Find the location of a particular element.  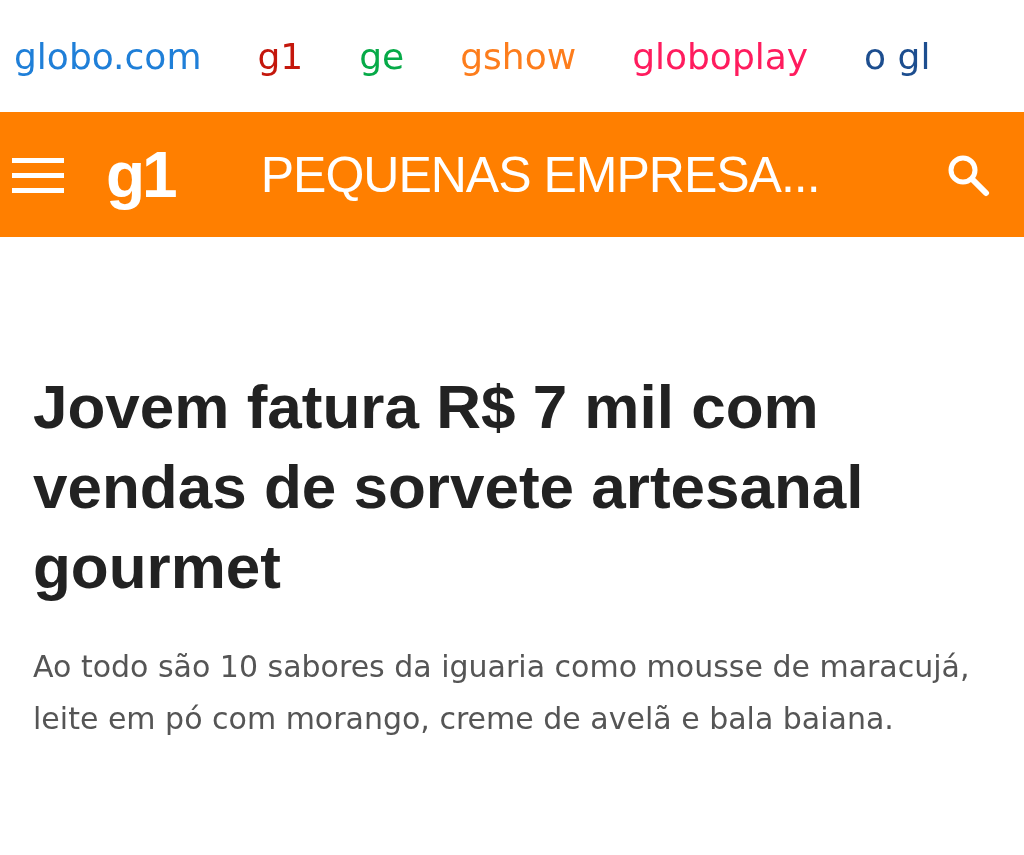

menu-icon is located at coordinates (38, 174).